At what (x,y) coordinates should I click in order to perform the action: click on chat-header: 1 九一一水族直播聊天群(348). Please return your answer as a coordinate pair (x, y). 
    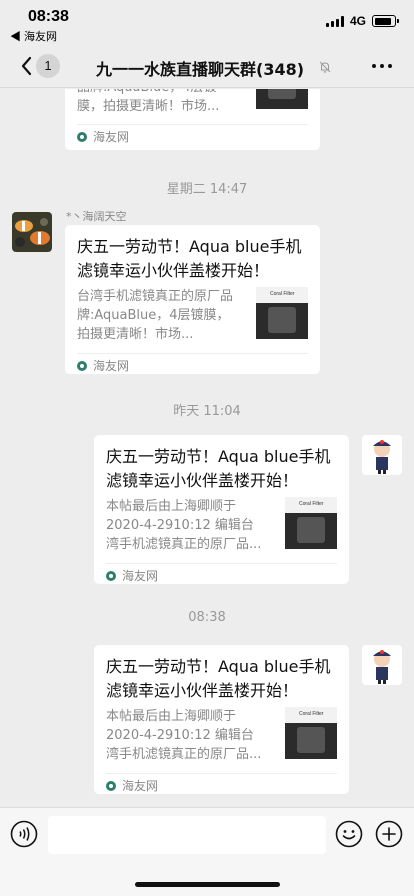
    Looking at the image, I should click on (207, 66).